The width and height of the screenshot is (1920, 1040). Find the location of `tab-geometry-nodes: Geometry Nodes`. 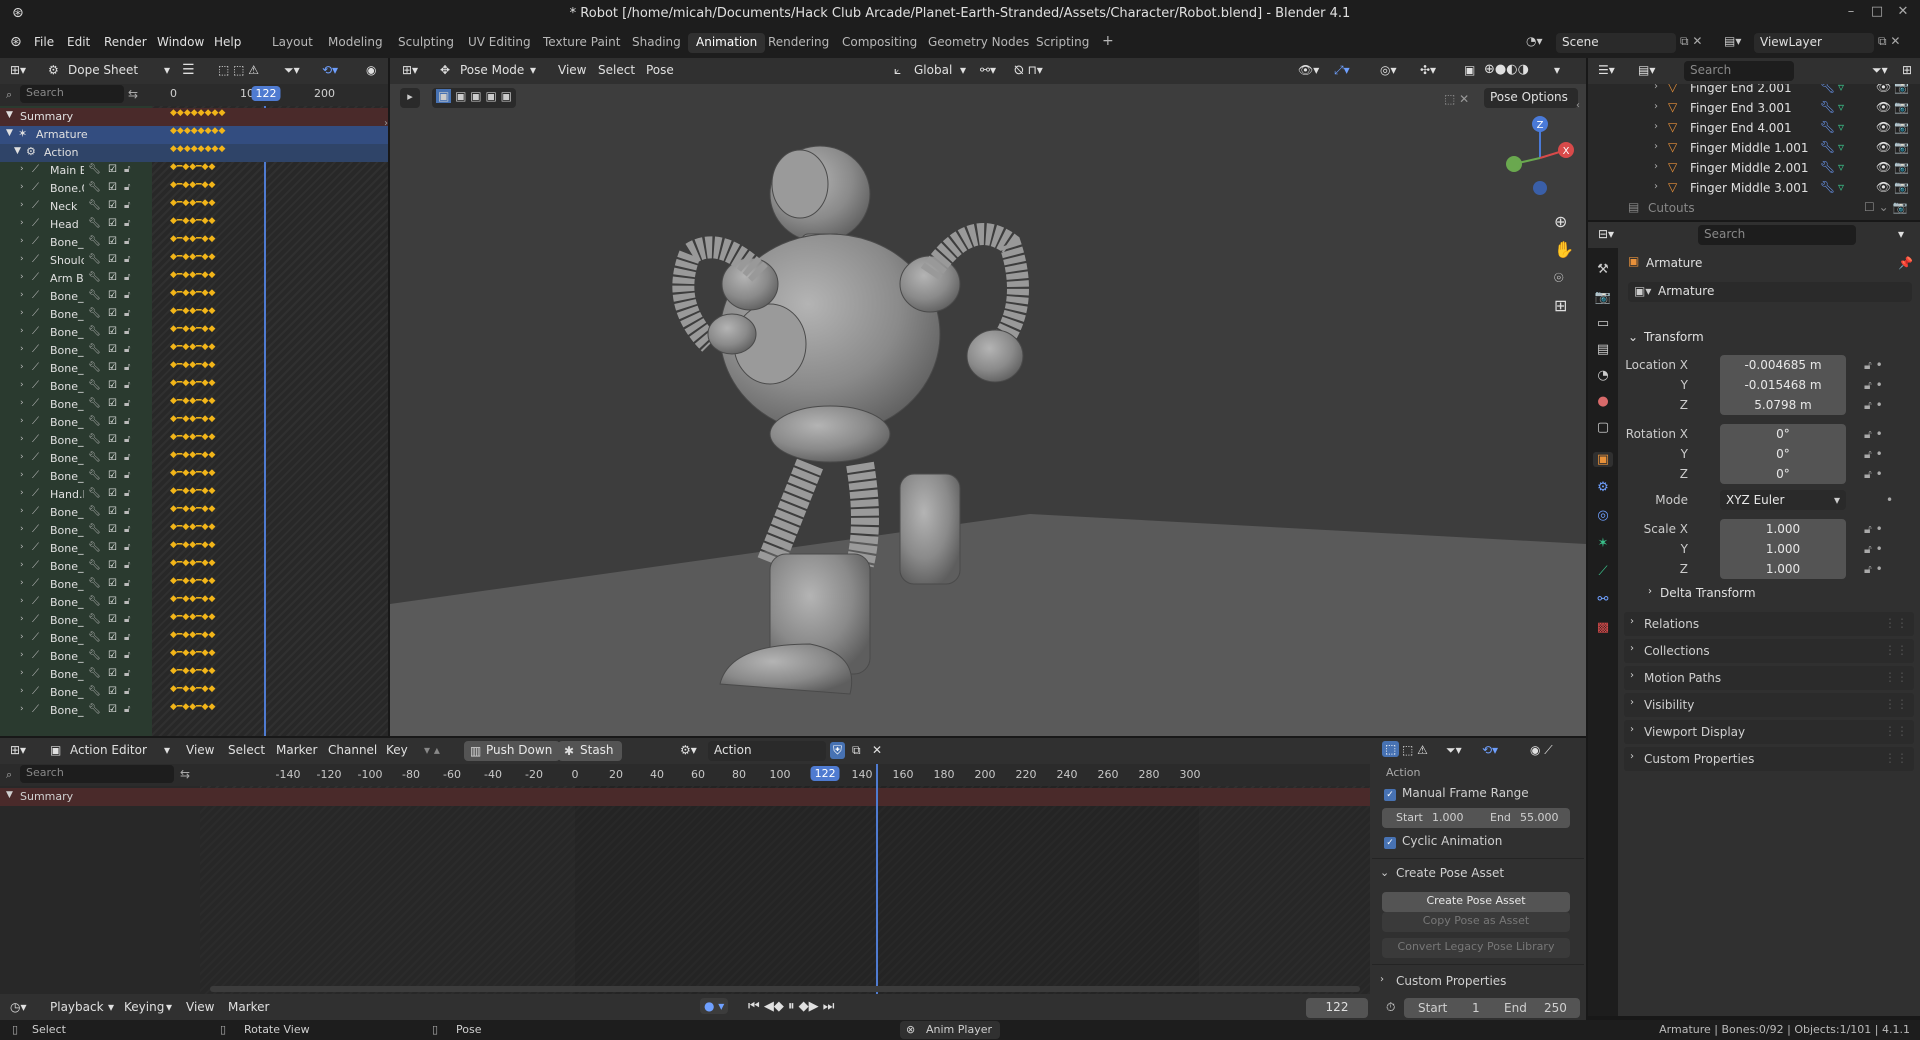

tab-geometry-nodes: Geometry Nodes is located at coordinates (978, 43).